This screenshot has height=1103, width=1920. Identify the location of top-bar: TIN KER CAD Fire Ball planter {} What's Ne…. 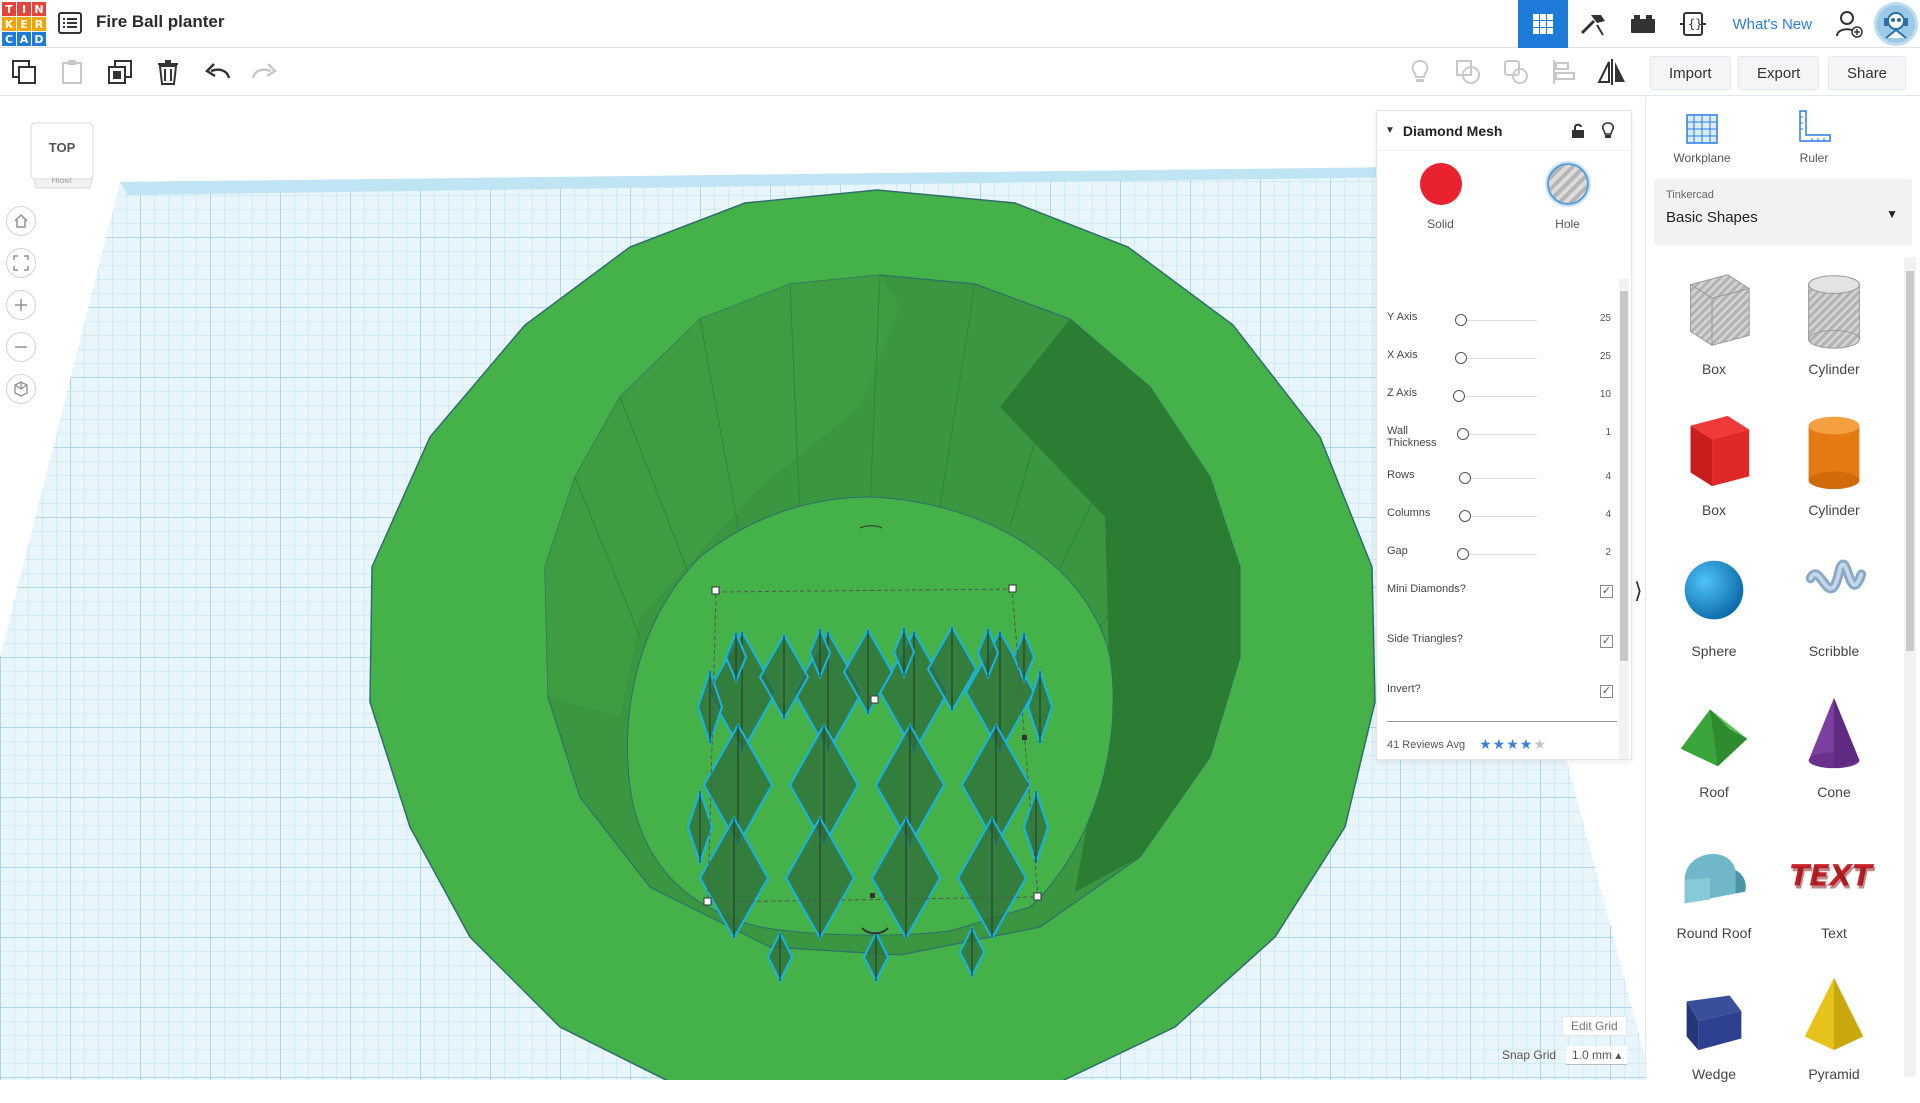
(960, 24).